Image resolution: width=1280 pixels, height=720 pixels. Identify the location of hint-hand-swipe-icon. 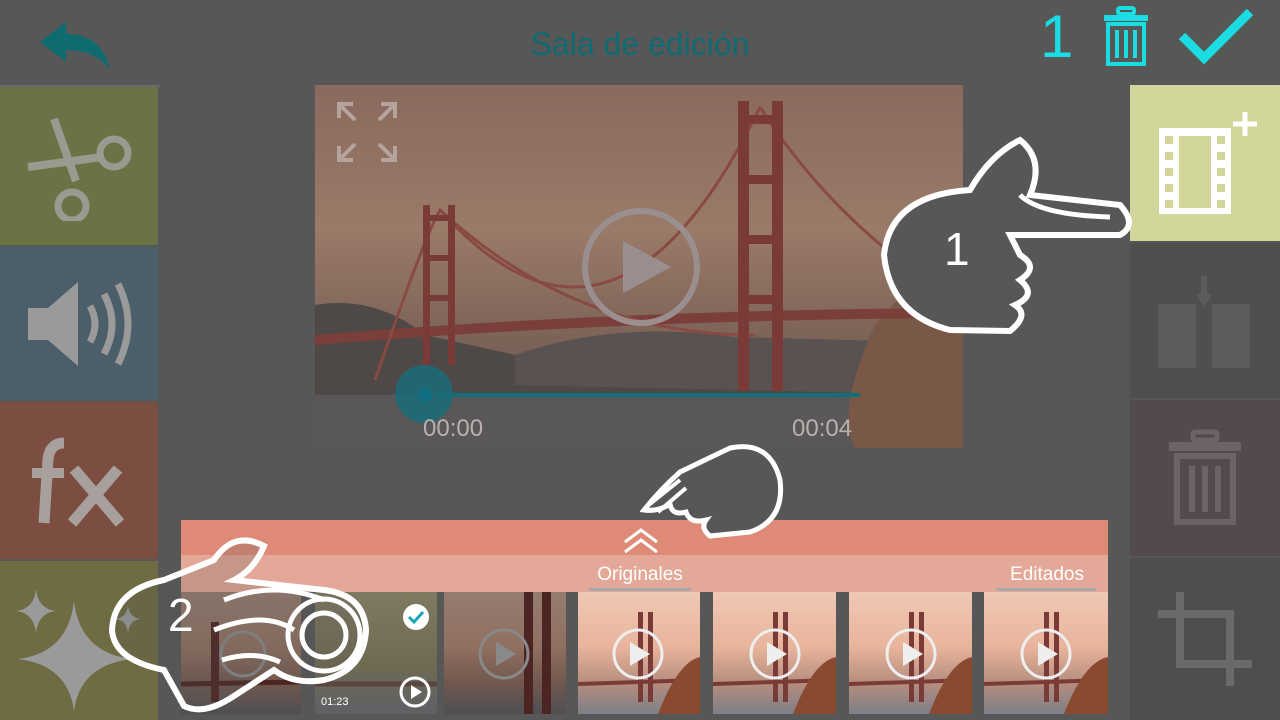
(712, 491).